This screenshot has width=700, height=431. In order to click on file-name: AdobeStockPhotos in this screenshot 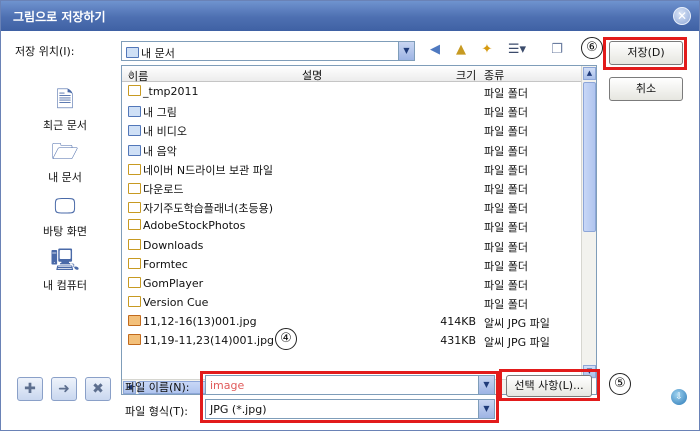, I will do `click(186, 225)`.